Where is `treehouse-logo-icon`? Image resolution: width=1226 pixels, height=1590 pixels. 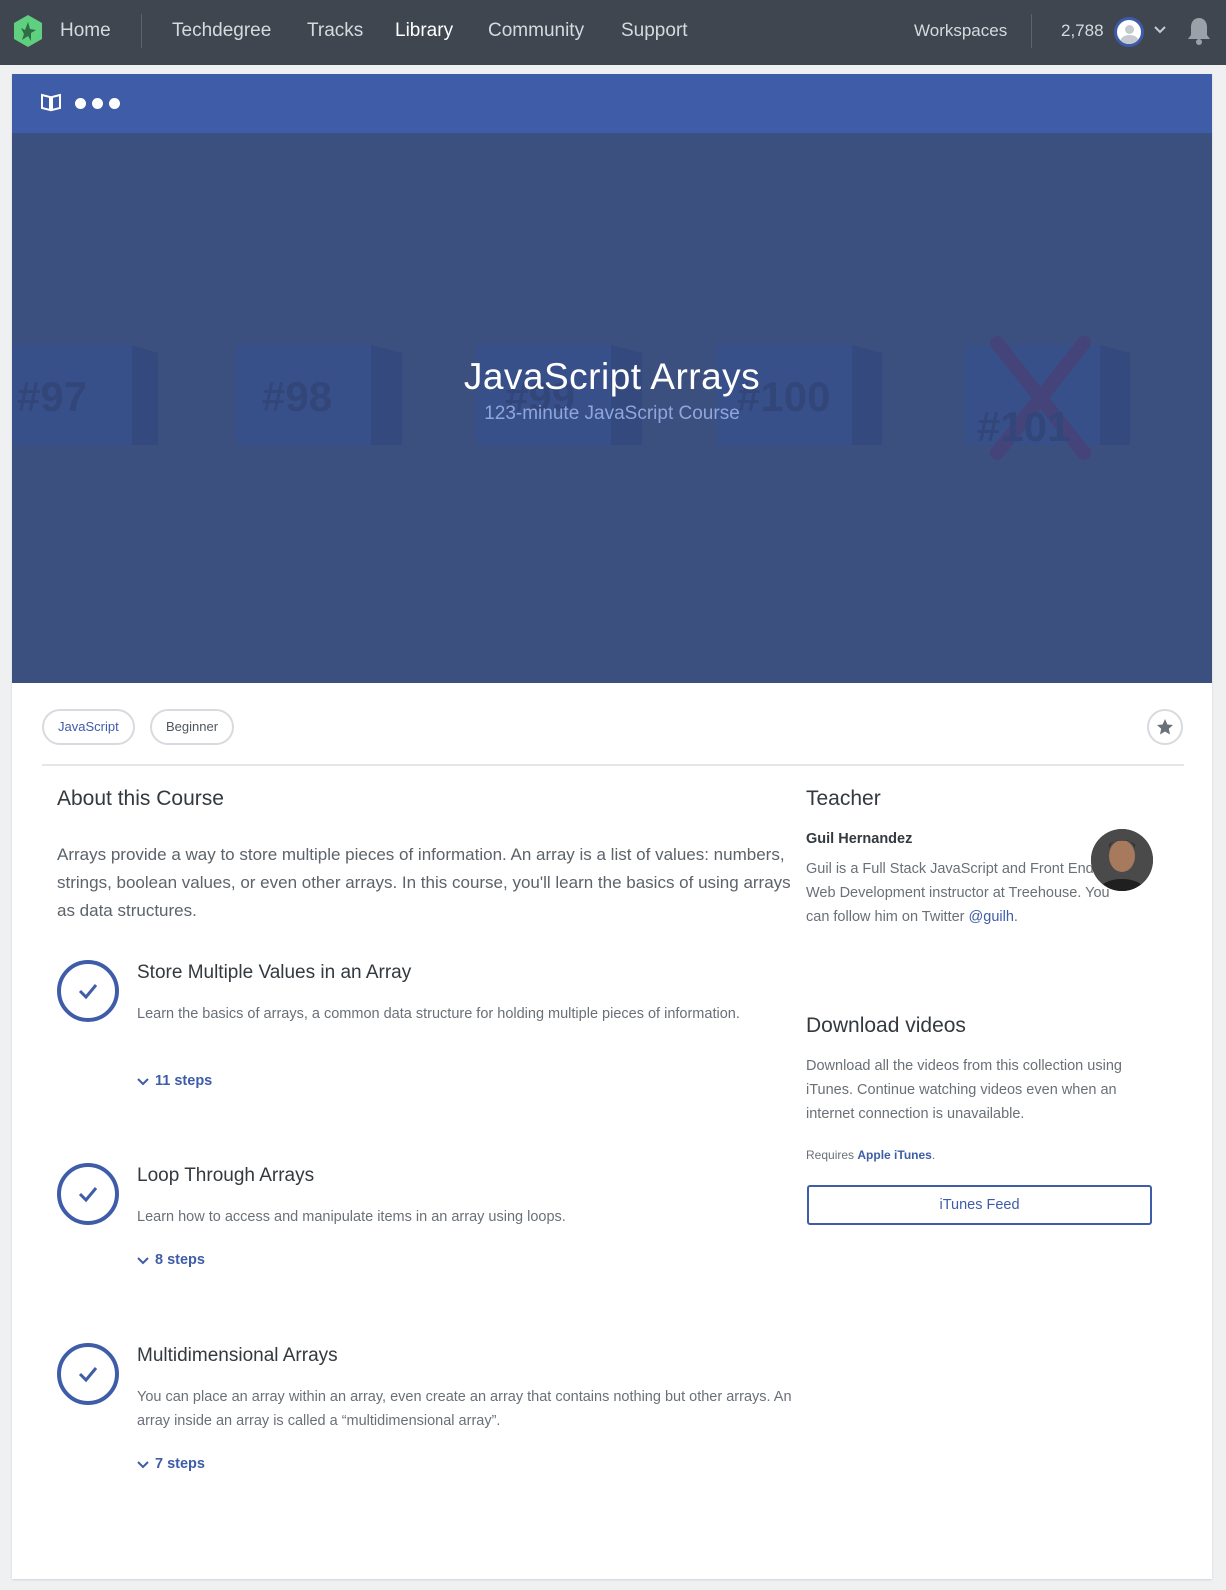
treehouse-logo-icon is located at coordinates (28, 31).